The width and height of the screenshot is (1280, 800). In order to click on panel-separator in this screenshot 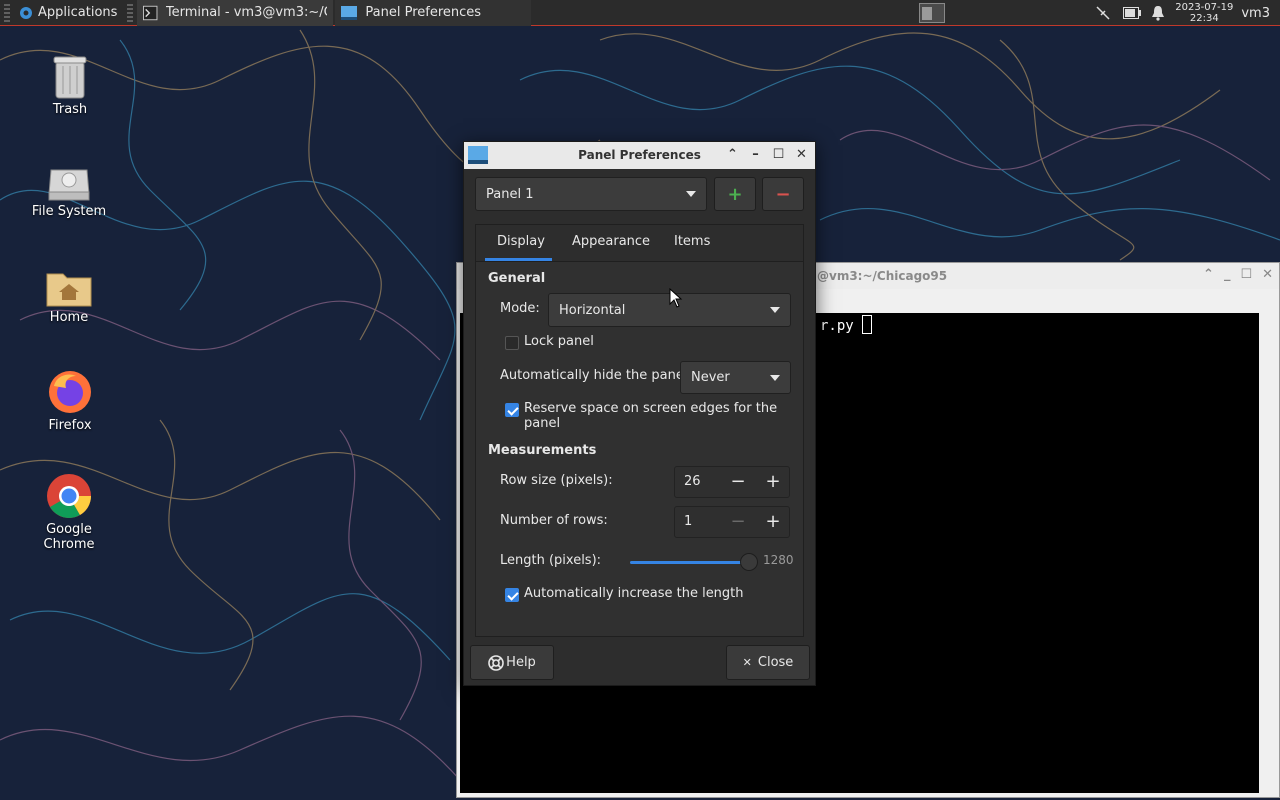, I will do `click(130, 12)`.